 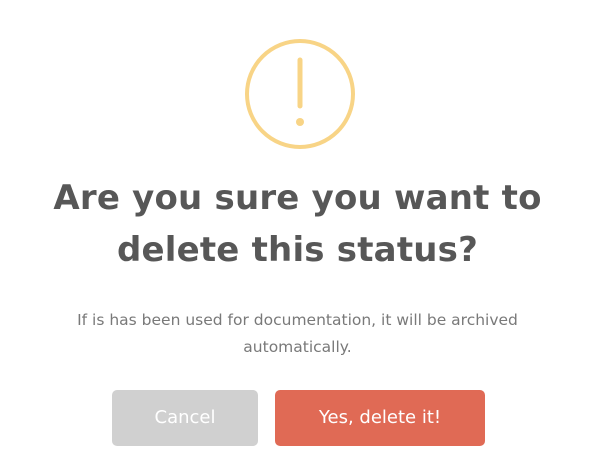 What do you see at coordinates (185, 418) in the screenshot?
I see `cancel-button: Cancel` at bounding box center [185, 418].